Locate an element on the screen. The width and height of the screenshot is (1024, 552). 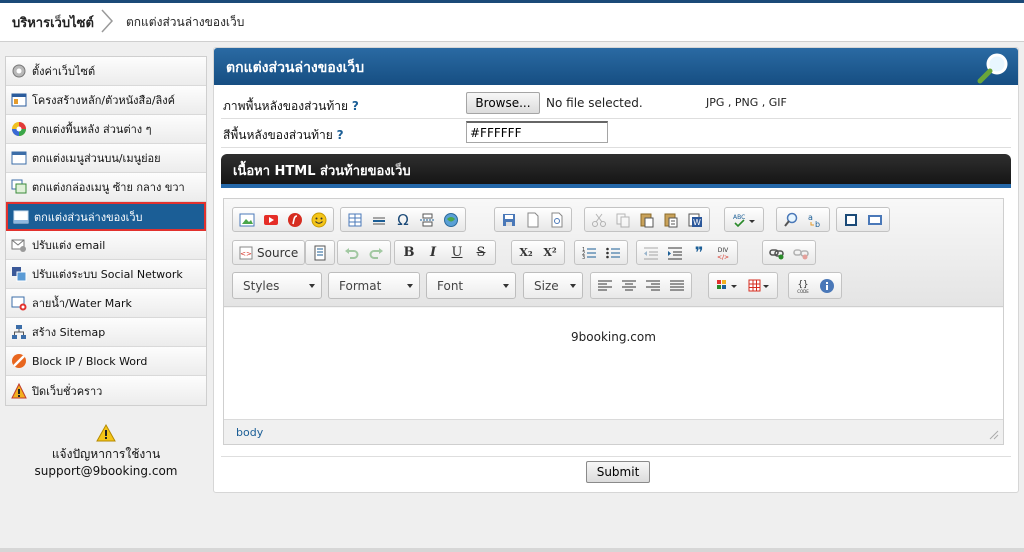
bullet-list-icon is located at coordinates (613, 252).